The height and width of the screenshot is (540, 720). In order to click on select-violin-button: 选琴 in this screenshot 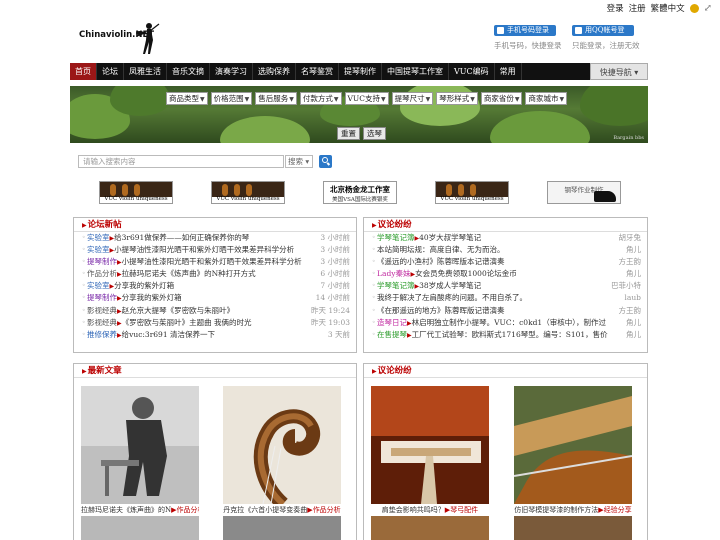, I will do `click(374, 133)`.